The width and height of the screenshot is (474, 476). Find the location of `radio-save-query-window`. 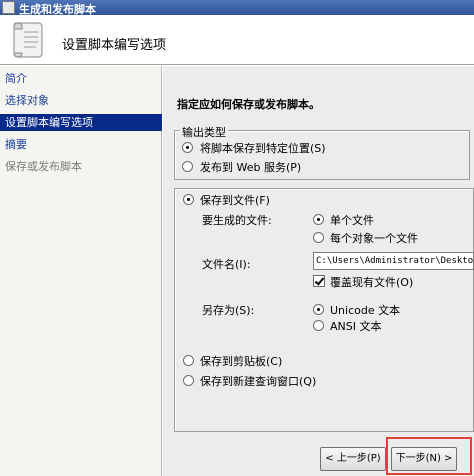

radio-save-query-window is located at coordinates (188, 380).